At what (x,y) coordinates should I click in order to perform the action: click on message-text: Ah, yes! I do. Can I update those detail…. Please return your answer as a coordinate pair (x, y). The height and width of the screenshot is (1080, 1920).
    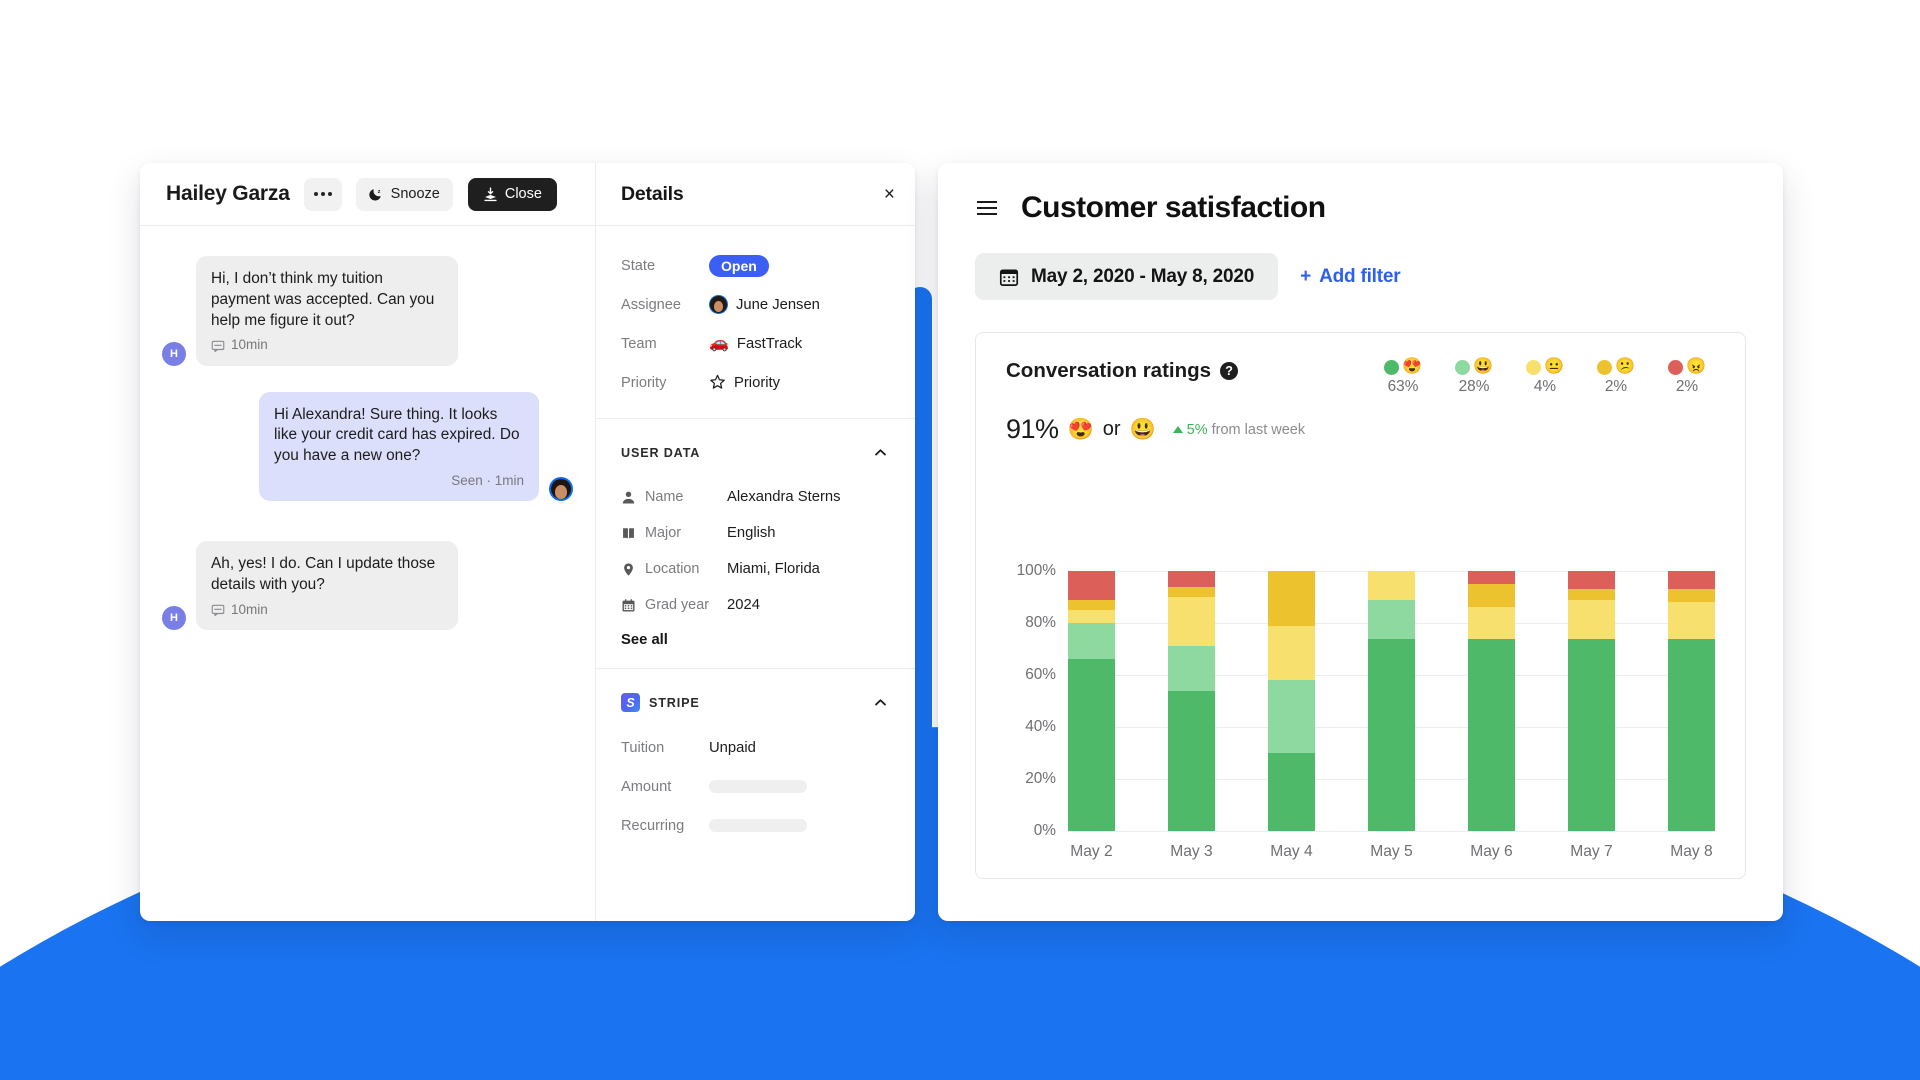
    Looking at the image, I should click on (323, 574).